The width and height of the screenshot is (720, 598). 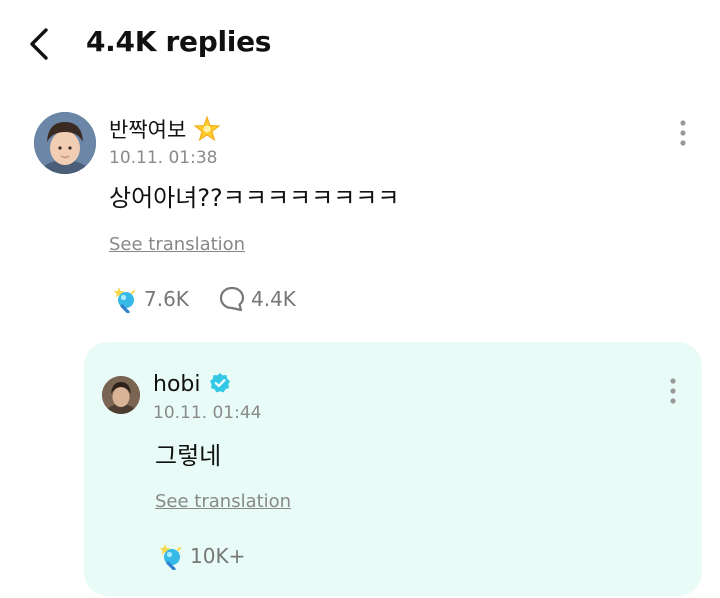 I want to click on reply-see-translation-link: See translation, so click(x=223, y=502).